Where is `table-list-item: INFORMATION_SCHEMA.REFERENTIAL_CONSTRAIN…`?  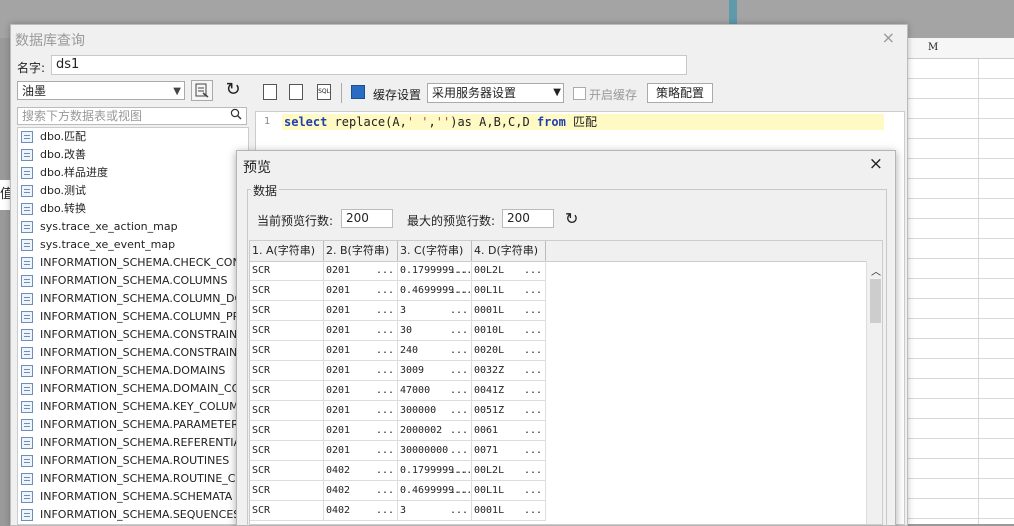
table-list-item: INFORMATION_SCHEMA.REFERENTIAL_CONSTRAIN… is located at coordinates (133, 443).